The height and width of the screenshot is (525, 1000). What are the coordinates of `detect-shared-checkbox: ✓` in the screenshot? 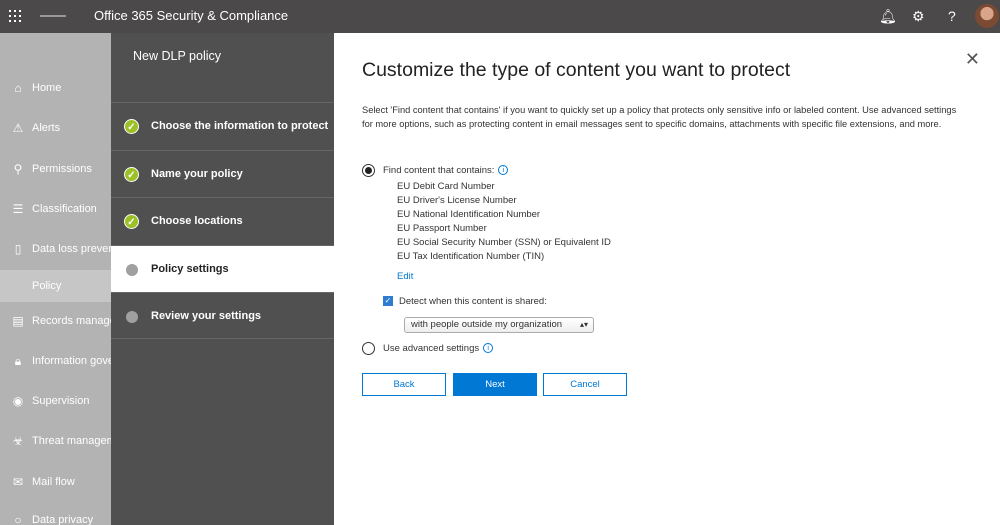 It's located at (388, 301).